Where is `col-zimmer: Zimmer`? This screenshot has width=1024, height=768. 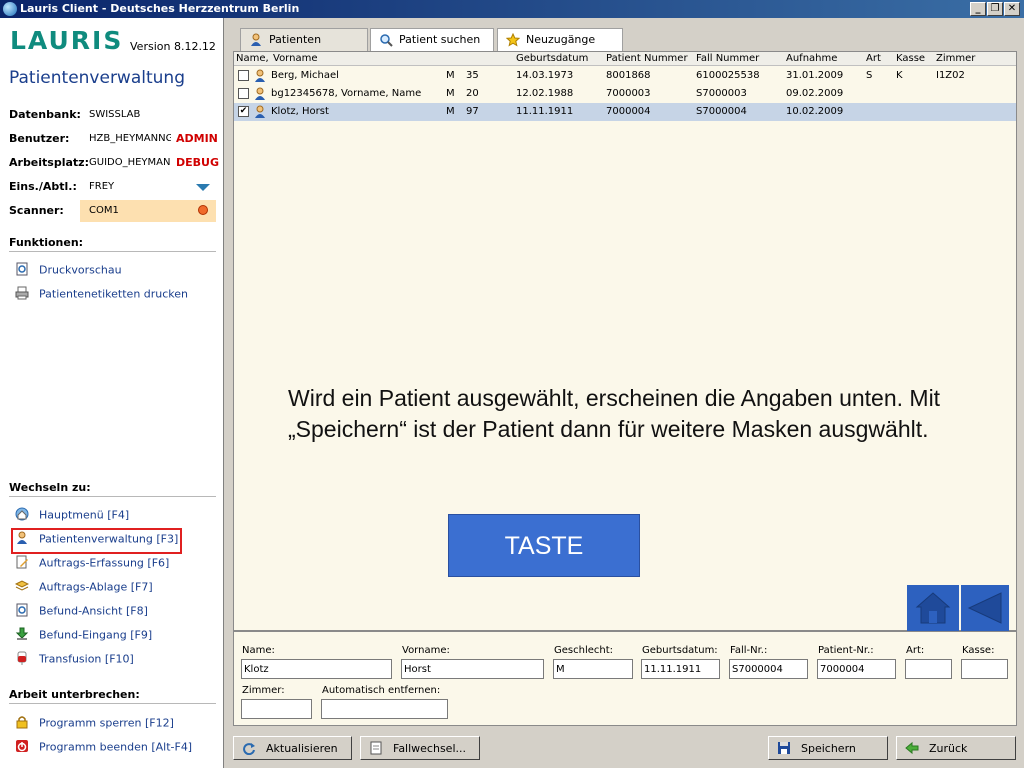 col-zimmer: Zimmer is located at coordinates (955, 58).